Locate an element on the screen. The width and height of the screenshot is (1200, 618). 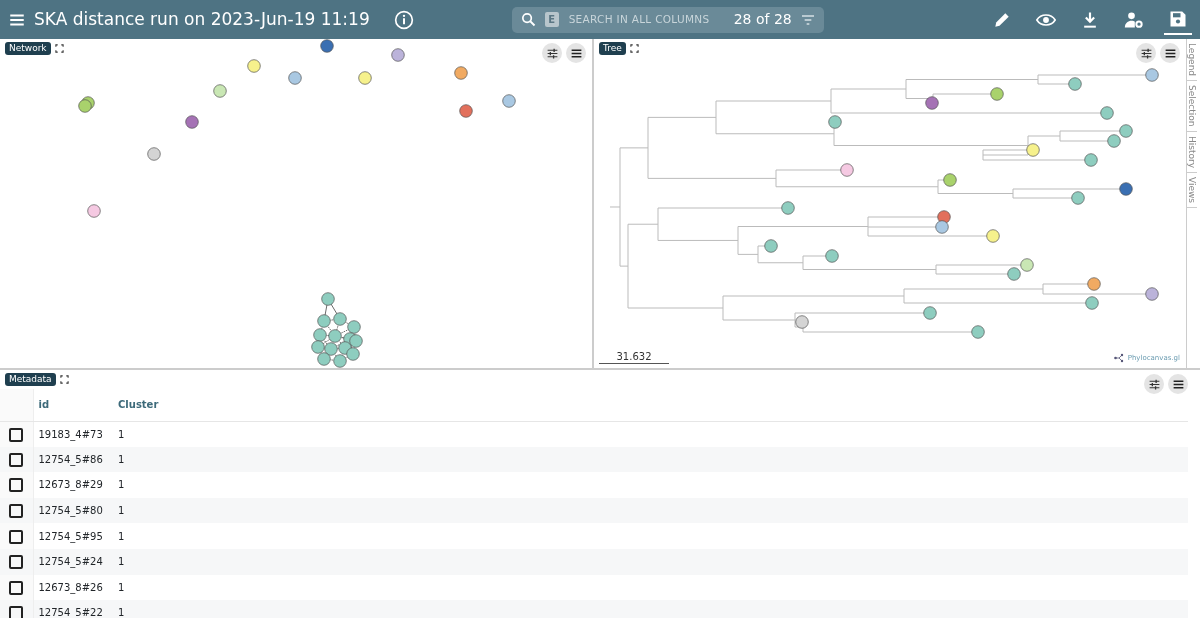
row-count: 28 of 28 is located at coordinates (762, 19).